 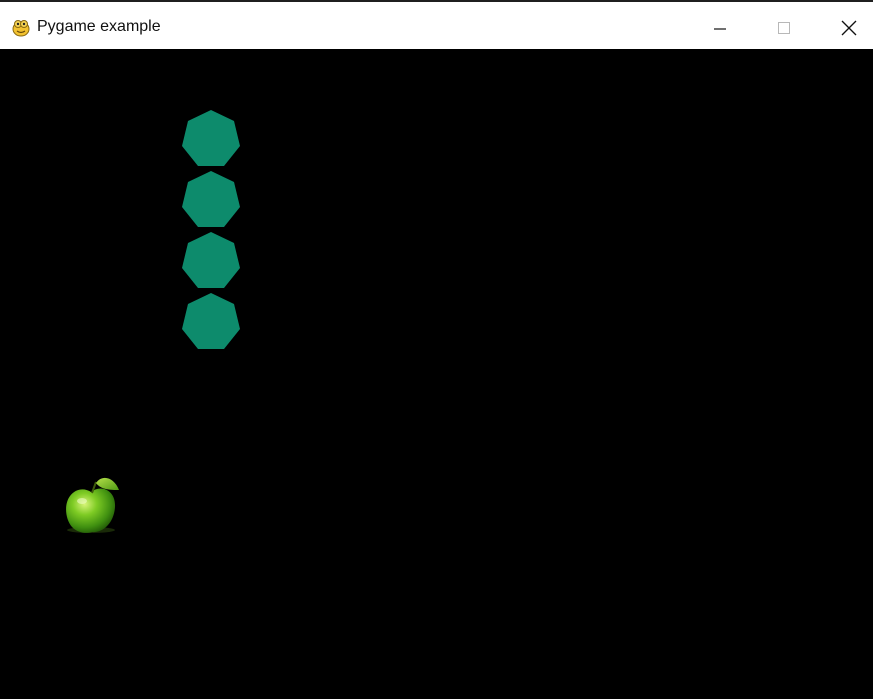 What do you see at coordinates (82, 501) in the screenshot?
I see `apple-highlight` at bounding box center [82, 501].